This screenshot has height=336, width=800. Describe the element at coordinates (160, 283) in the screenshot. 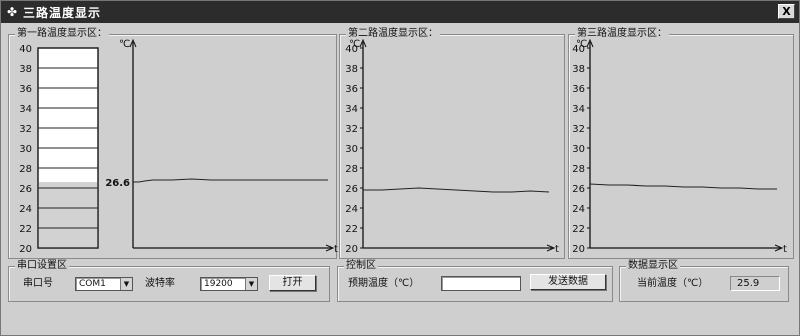

I see `baud-label: 波特率` at that location.